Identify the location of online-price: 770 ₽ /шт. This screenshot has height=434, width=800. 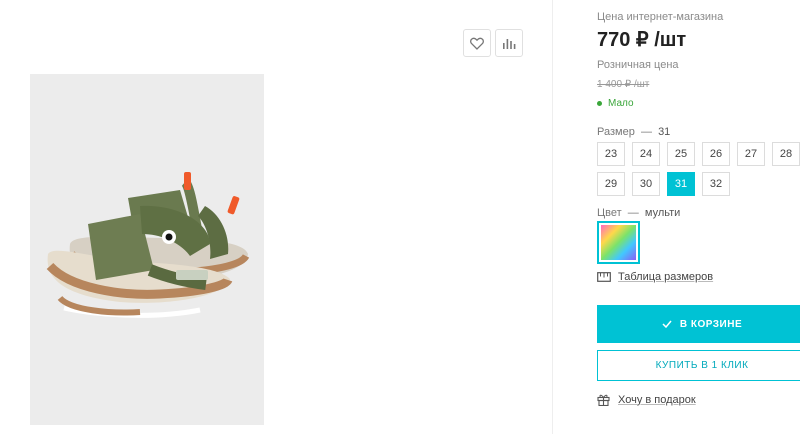
(642, 40).